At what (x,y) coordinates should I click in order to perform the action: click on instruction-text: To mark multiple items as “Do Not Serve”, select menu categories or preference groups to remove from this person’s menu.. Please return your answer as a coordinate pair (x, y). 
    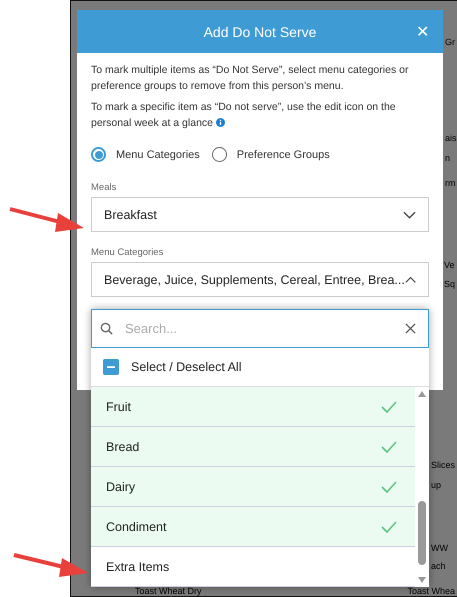
    Looking at the image, I should click on (250, 78).